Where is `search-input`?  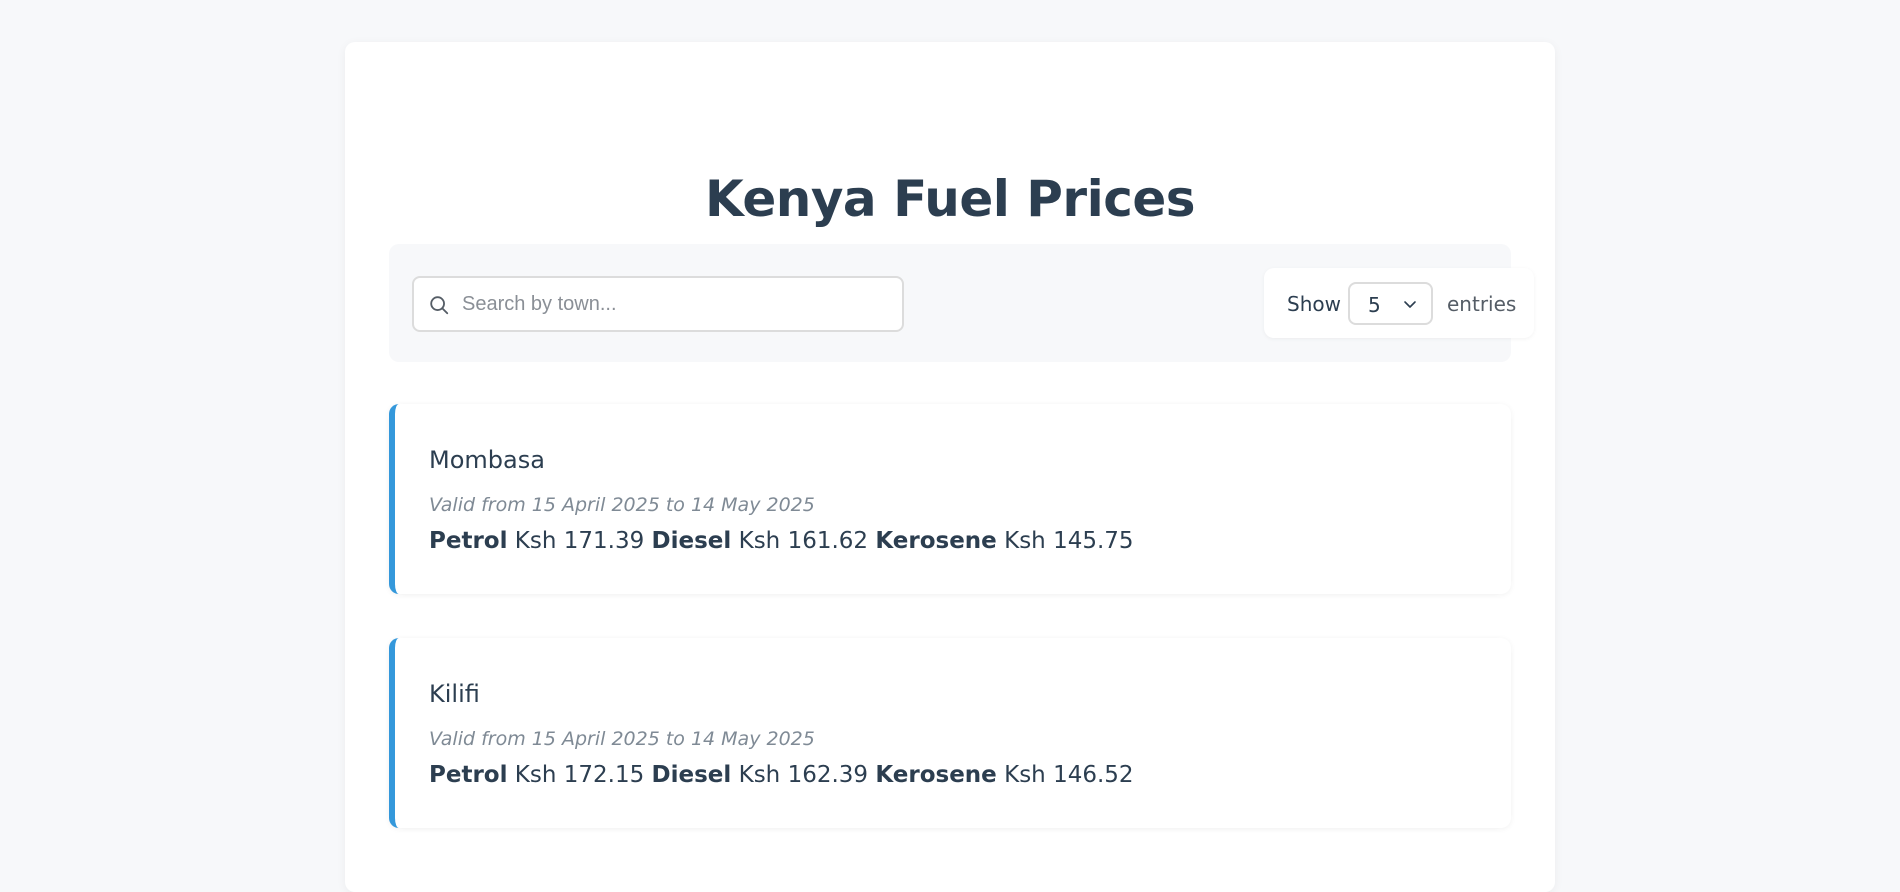
search-input is located at coordinates (677, 304).